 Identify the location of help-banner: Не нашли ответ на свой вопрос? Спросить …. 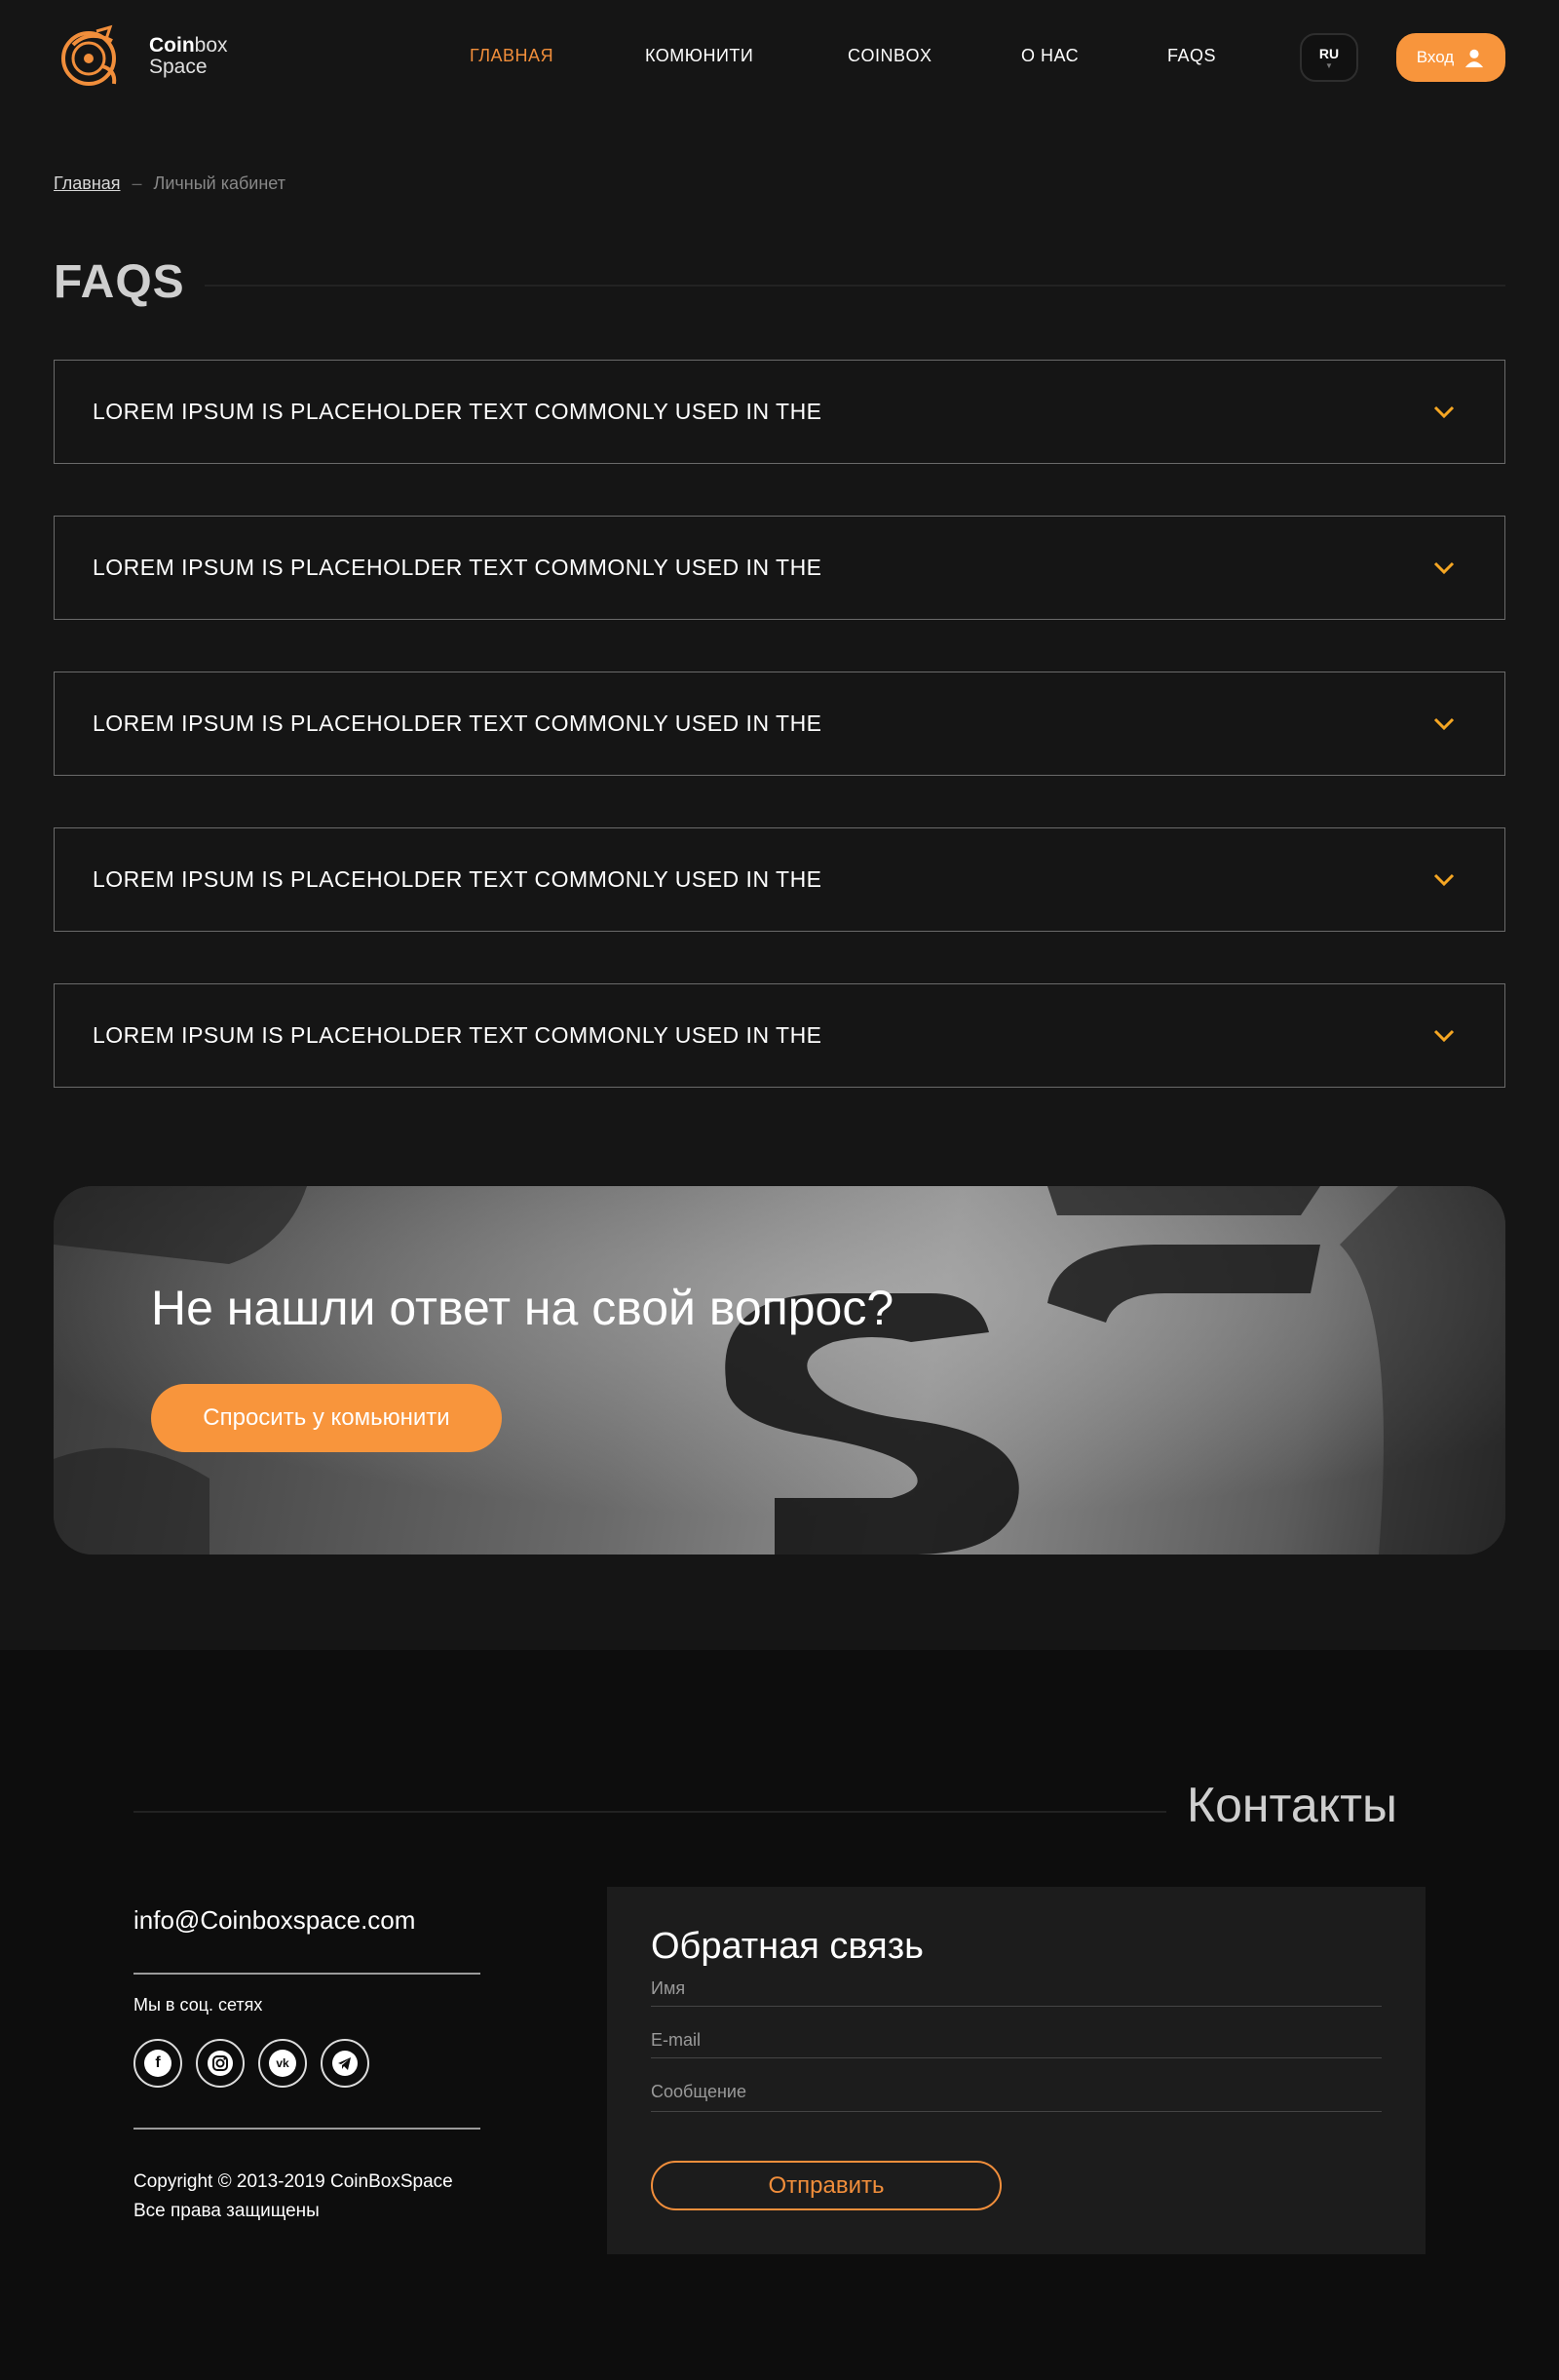
(779, 1370).